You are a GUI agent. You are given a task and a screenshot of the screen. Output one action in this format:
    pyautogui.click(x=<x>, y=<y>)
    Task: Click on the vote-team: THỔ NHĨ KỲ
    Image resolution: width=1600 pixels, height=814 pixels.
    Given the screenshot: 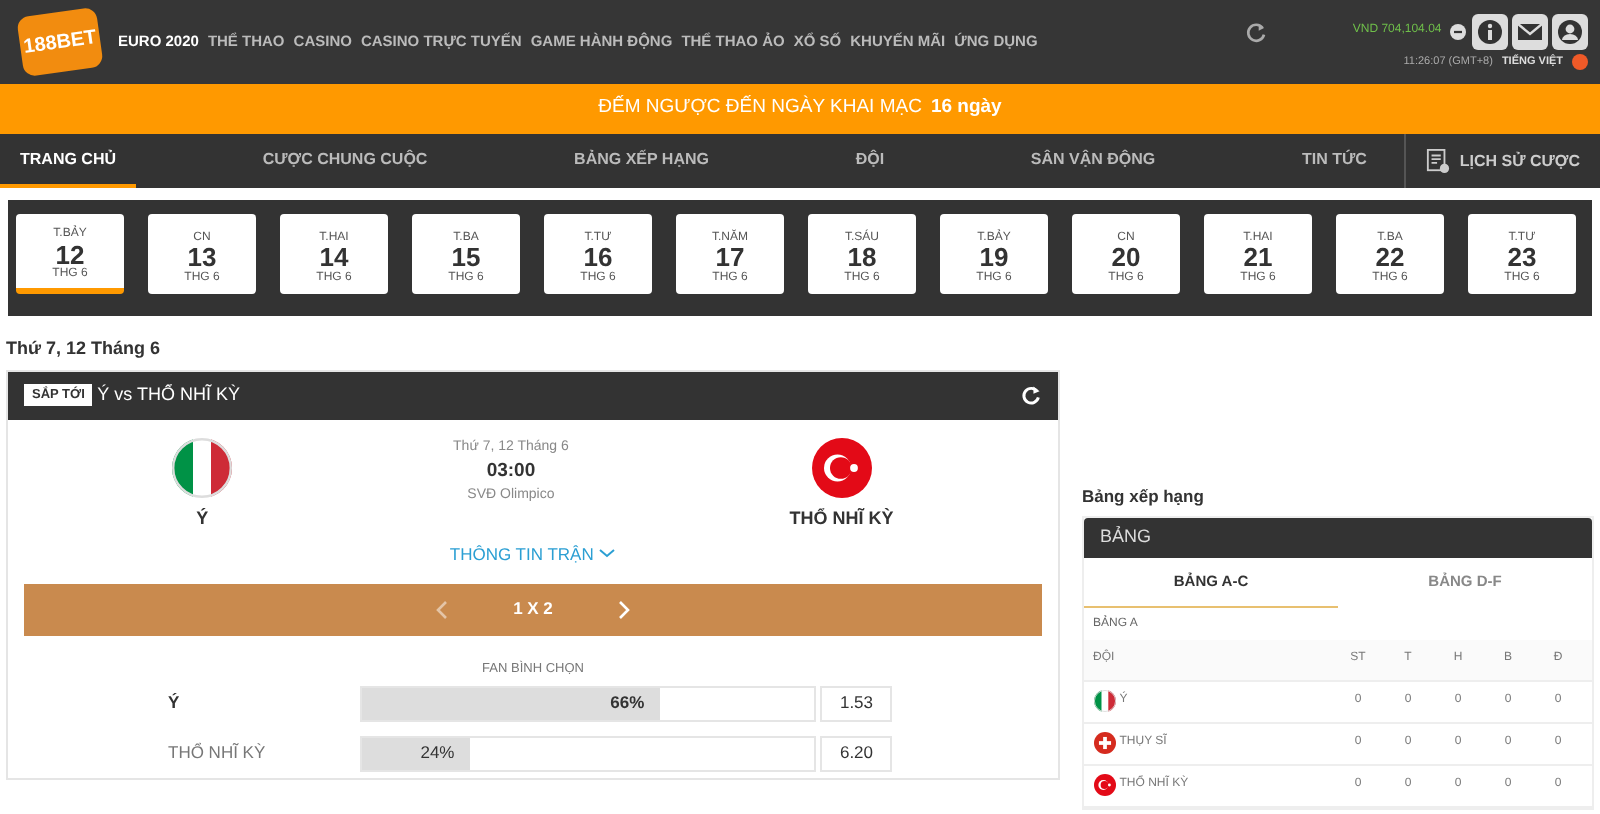 What is the action you would take?
    pyautogui.click(x=218, y=753)
    